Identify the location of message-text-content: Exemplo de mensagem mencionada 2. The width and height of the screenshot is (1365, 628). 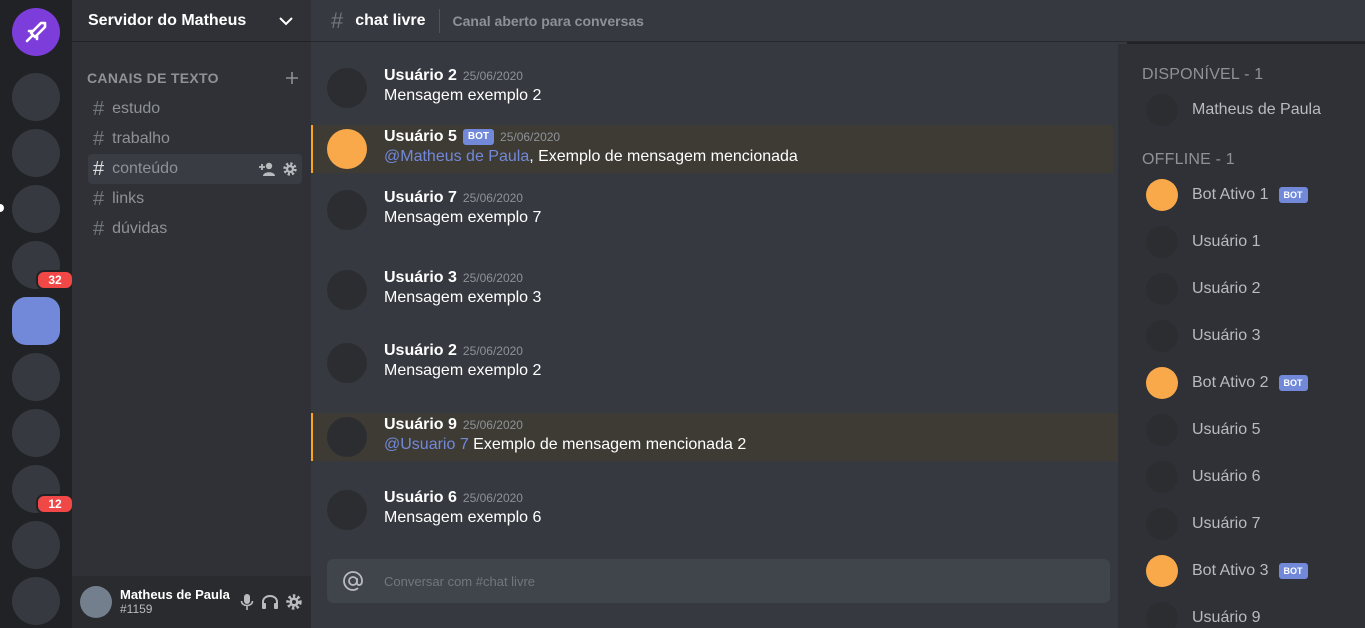
(607, 444).